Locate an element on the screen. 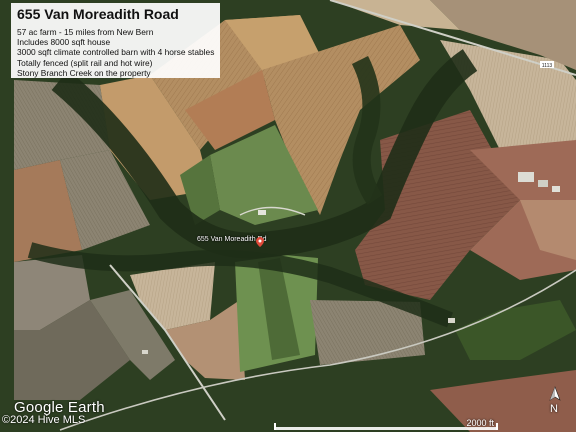 Image resolution: width=576 pixels, height=432 pixels. listing-line: 57 ac farm - 15 miles from New Bern is located at coordinates (85, 32).